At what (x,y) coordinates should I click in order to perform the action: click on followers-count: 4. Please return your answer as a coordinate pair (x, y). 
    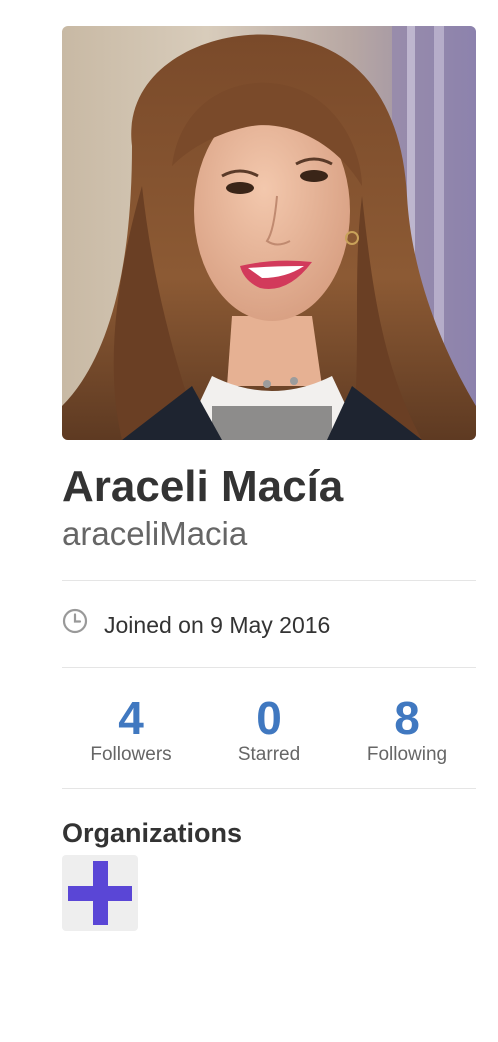
    Looking at the image, I should click on (131, 718).